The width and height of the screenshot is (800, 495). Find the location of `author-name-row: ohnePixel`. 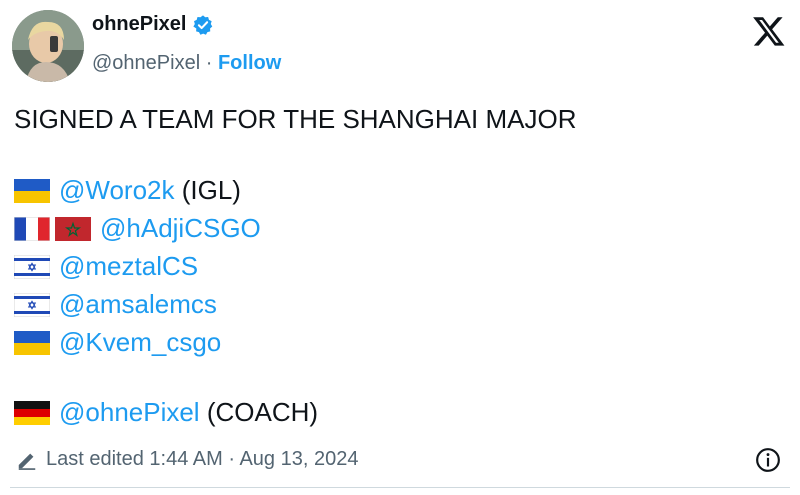

author-name-row: ohnePixel is located at coordinates (153, 24).